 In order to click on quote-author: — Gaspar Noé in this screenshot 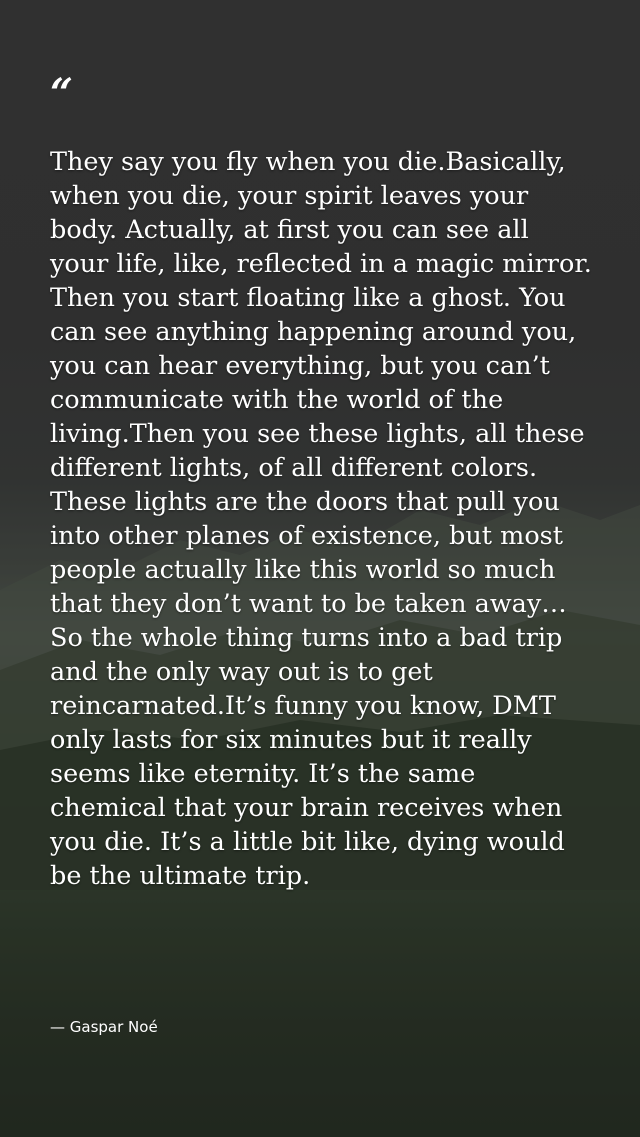, I will do `click(104, 1027)`.